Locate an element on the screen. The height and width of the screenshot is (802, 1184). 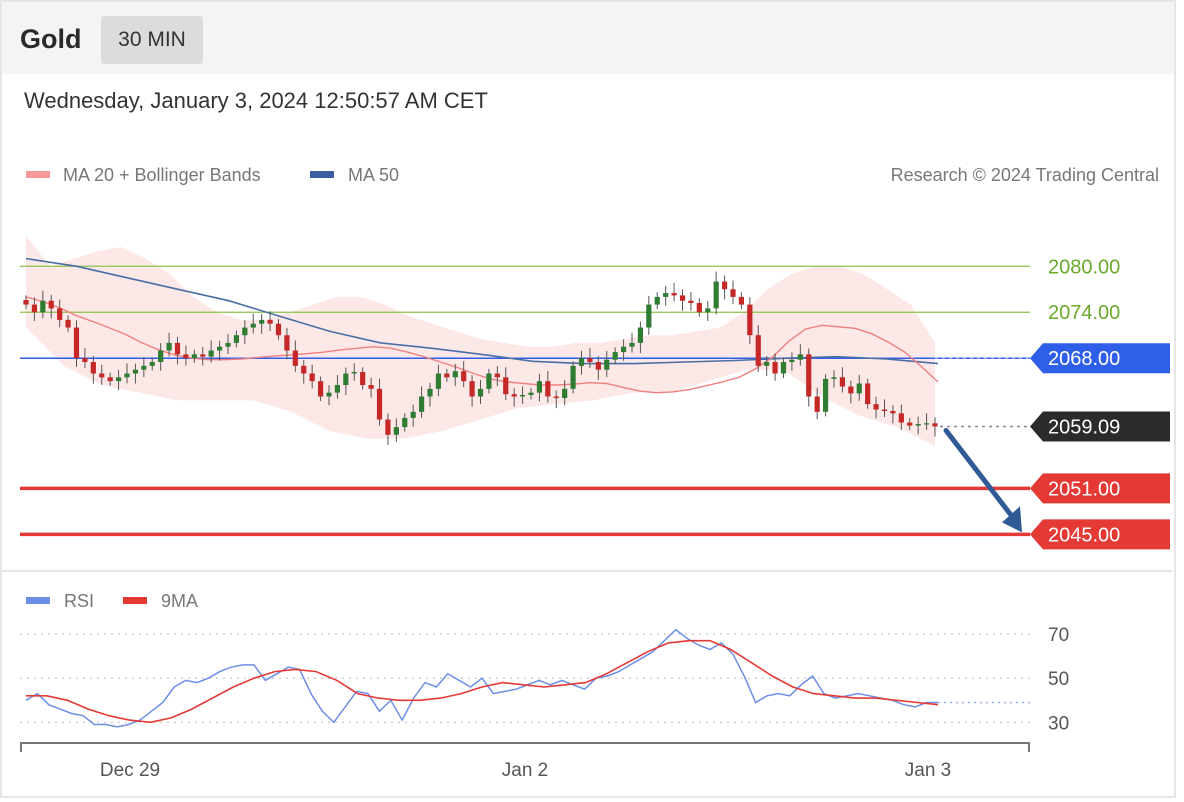
research-credit: Research © 2024 Trading Central is located at coordinates (1025, 175).